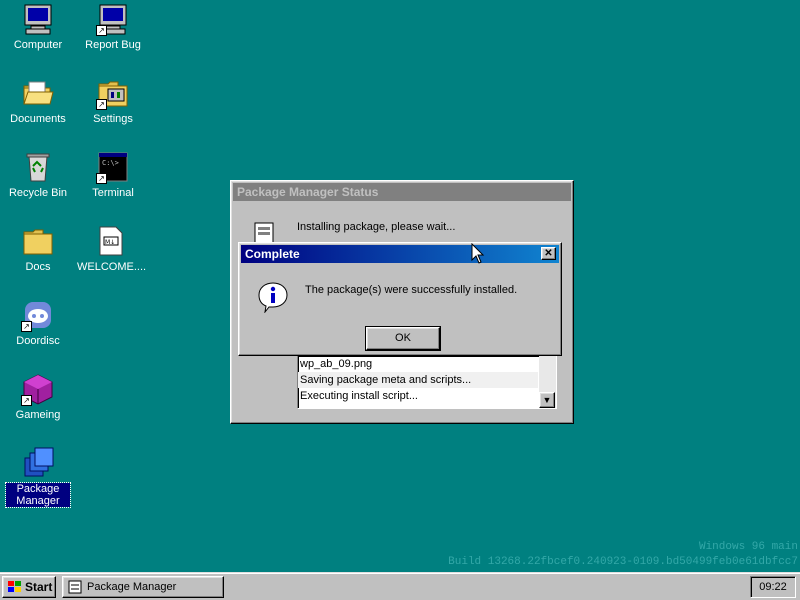 This screenshot has width=800, height=600. What do you see at coordinates (113, 93) in the screenshot?
I see `settings-folder-icon: ↗` at bounding box center [113, 93].